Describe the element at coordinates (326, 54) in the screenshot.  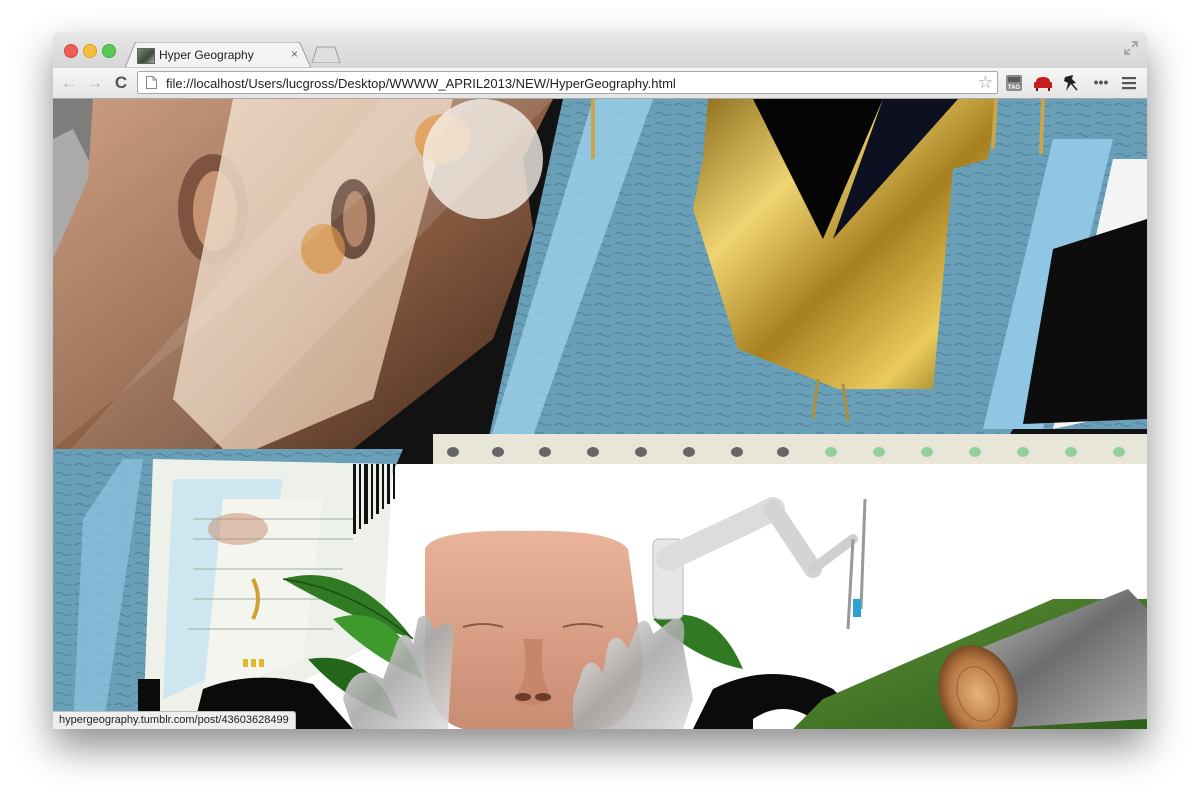
I see `new-tab-button` at that location.